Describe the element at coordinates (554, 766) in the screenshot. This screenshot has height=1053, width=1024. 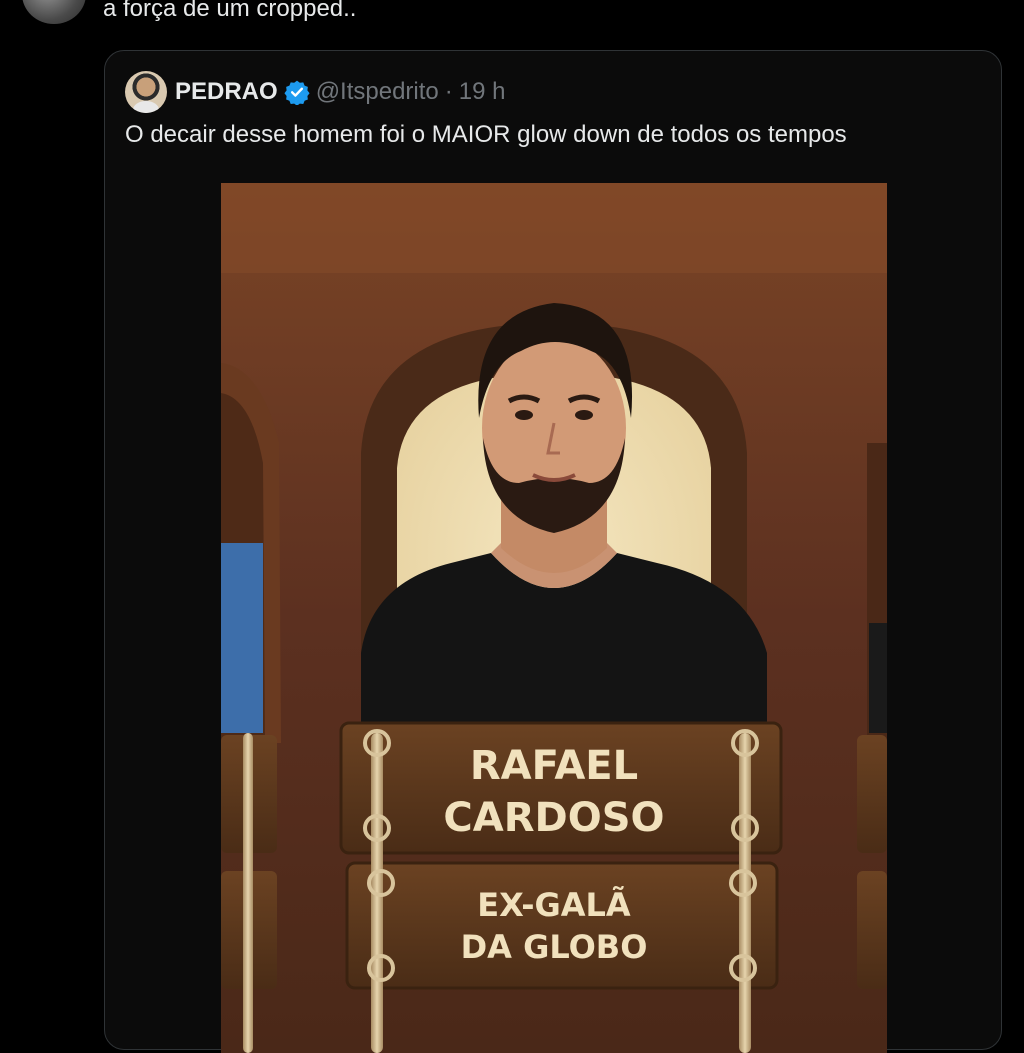
I see `sign-name-line1: RAFAEL` at that location.